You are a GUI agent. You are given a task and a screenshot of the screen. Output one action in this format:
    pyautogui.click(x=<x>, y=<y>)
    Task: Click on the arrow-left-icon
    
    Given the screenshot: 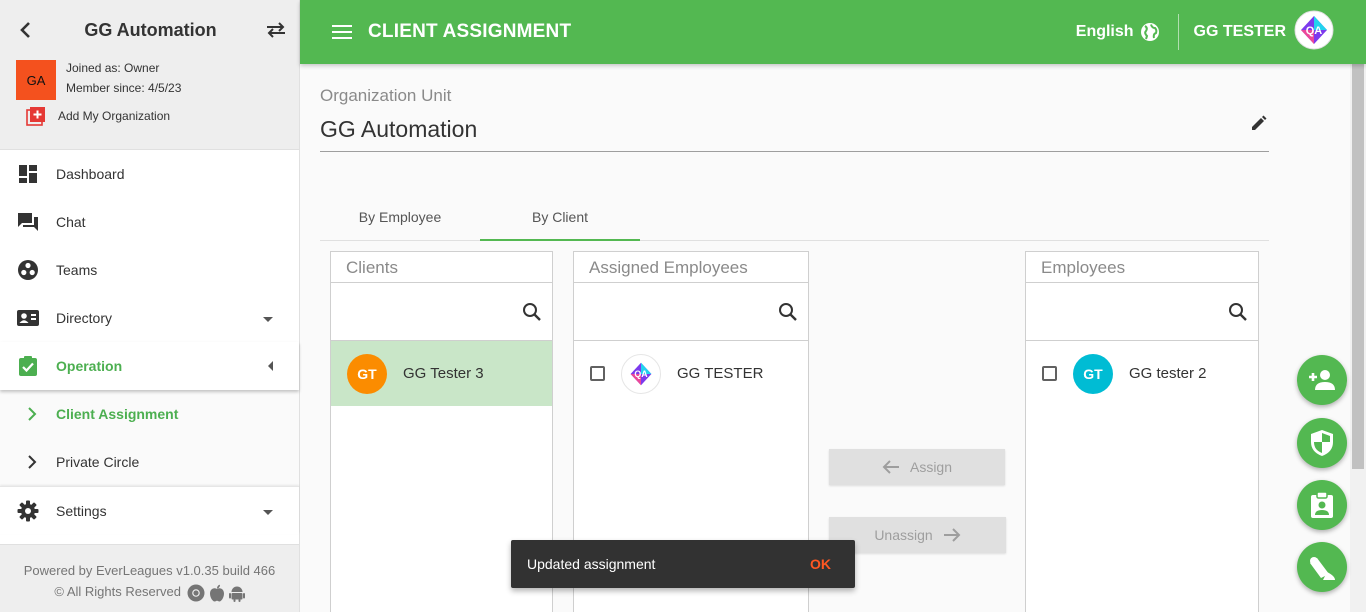 What is the action you would take?
    pyautogui.click(x=890, y=467)
    